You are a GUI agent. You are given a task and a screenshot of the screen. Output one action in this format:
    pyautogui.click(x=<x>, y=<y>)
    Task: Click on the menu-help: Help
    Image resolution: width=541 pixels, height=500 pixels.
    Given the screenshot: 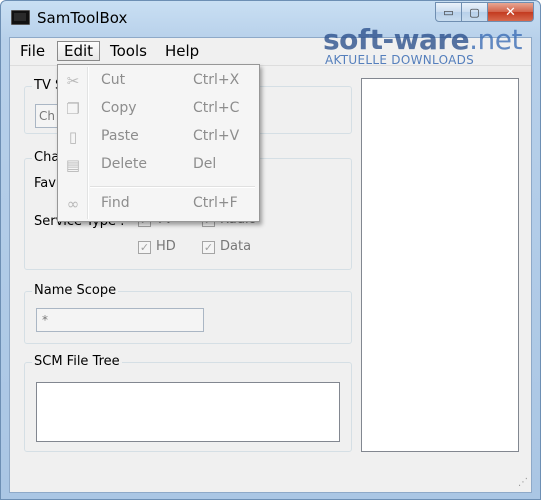 What is the action you would take?
    pyautogui.click(x=182, y=51)
    